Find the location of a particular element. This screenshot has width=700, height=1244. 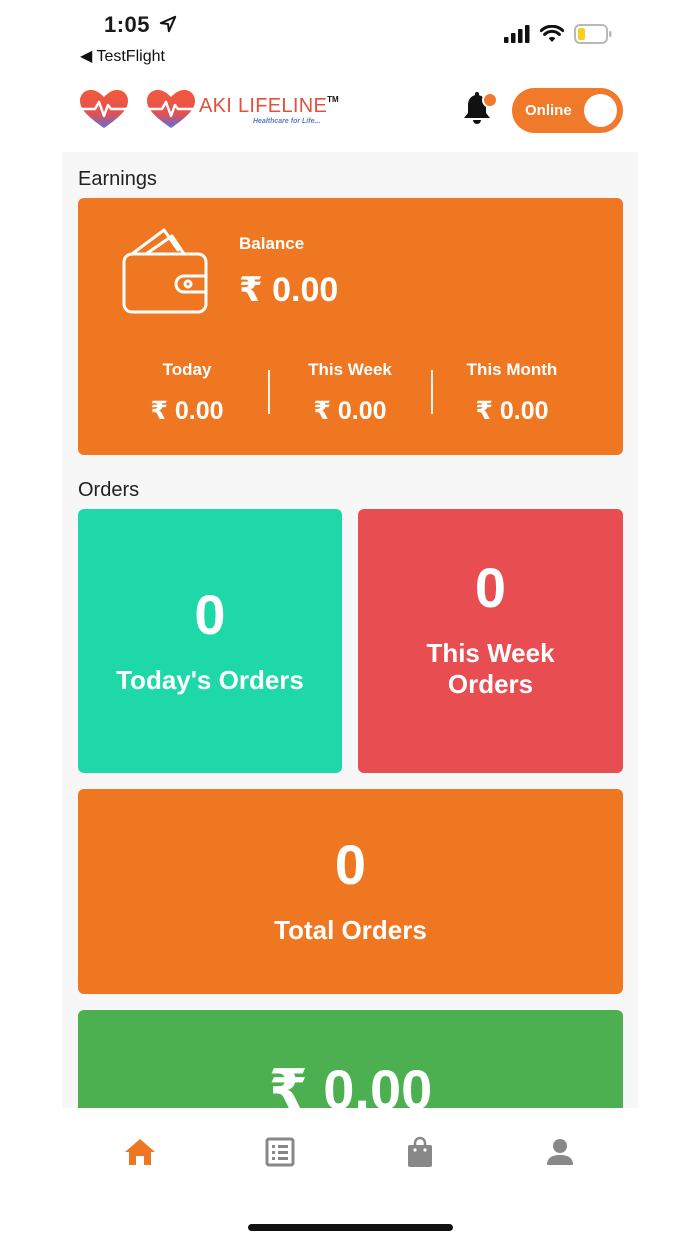

toggle-knob is located at coordinates (600, 110).